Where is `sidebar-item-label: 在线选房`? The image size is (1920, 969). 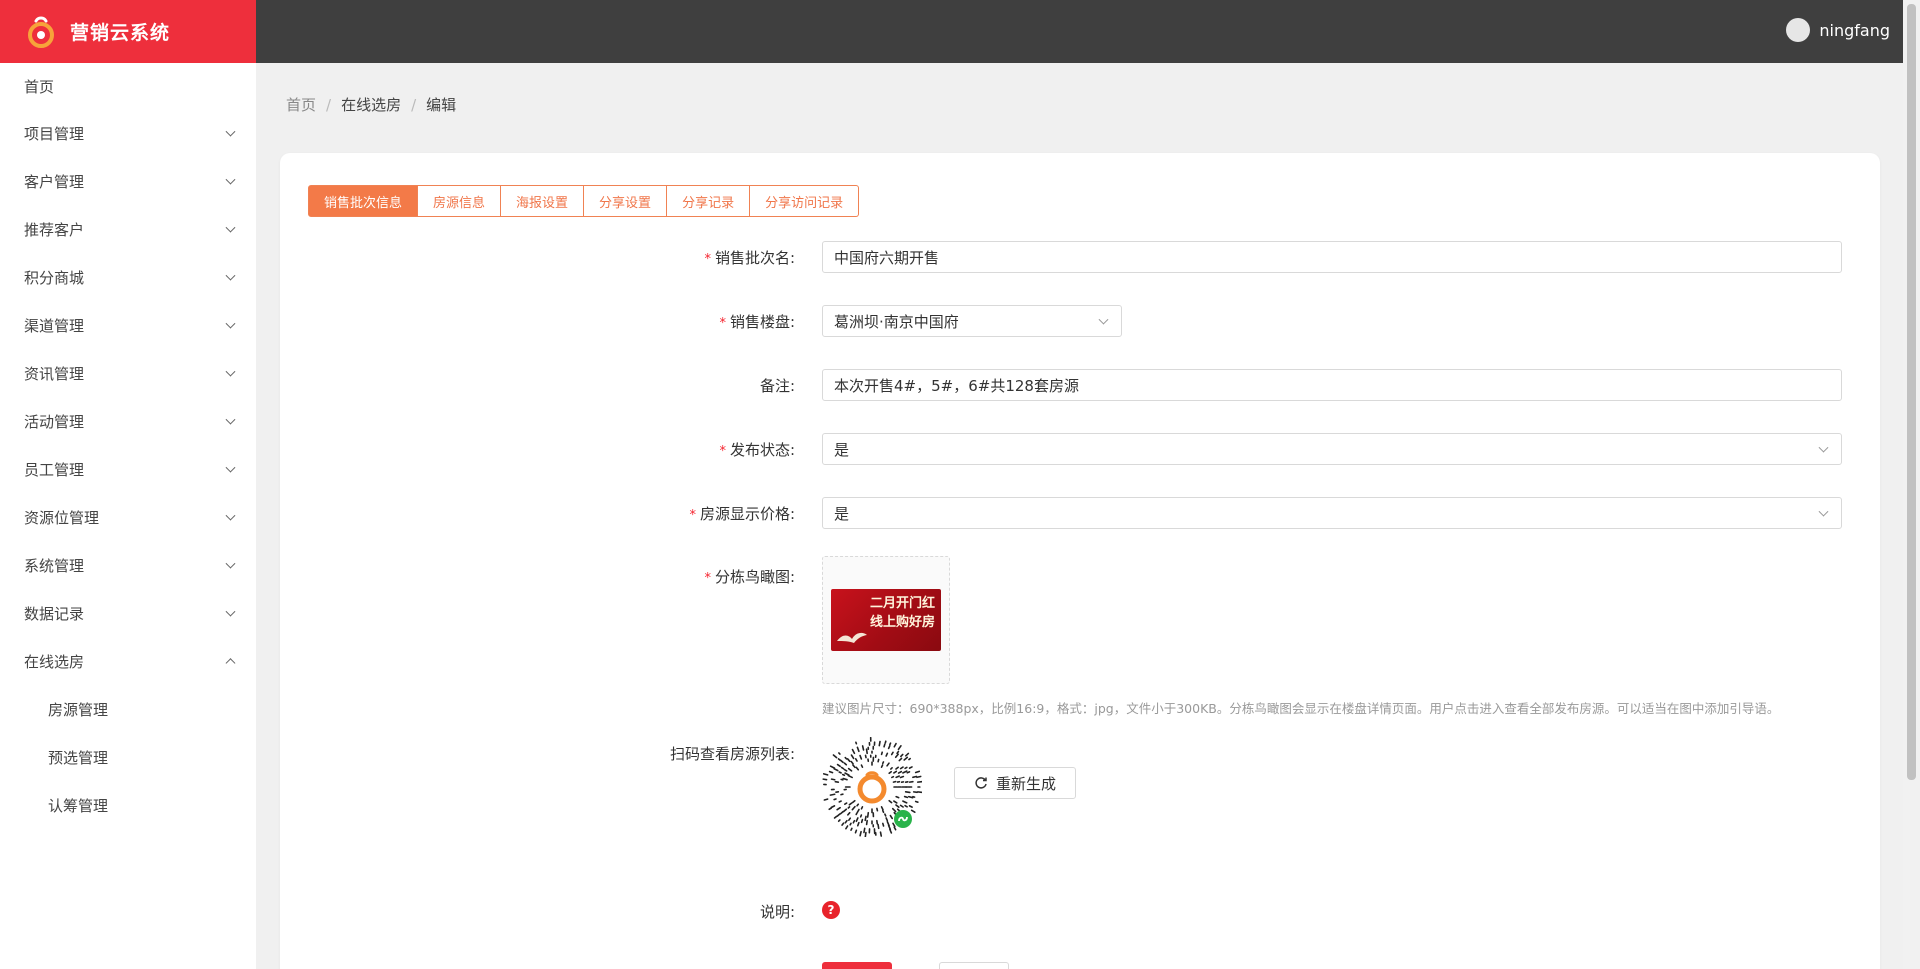
sidebar-item-label: 在线选房 is located at coordinates (54, 661).